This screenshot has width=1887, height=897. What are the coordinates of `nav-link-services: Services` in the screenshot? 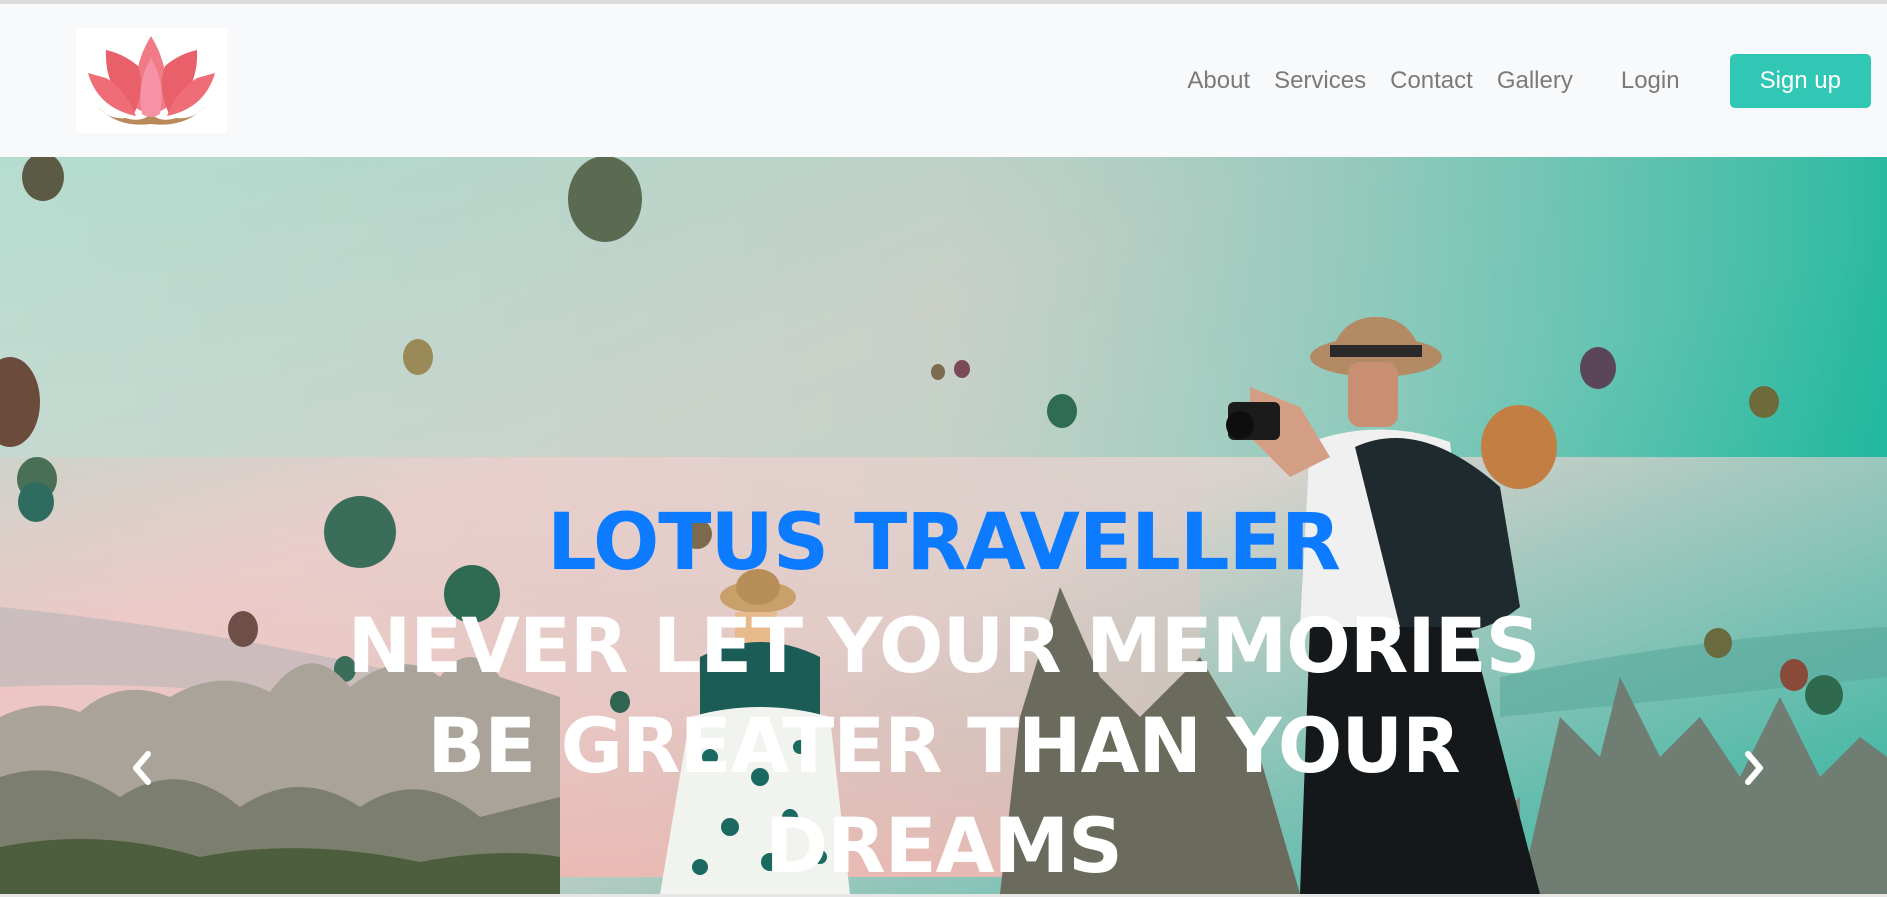 It's located at (1320, 81).